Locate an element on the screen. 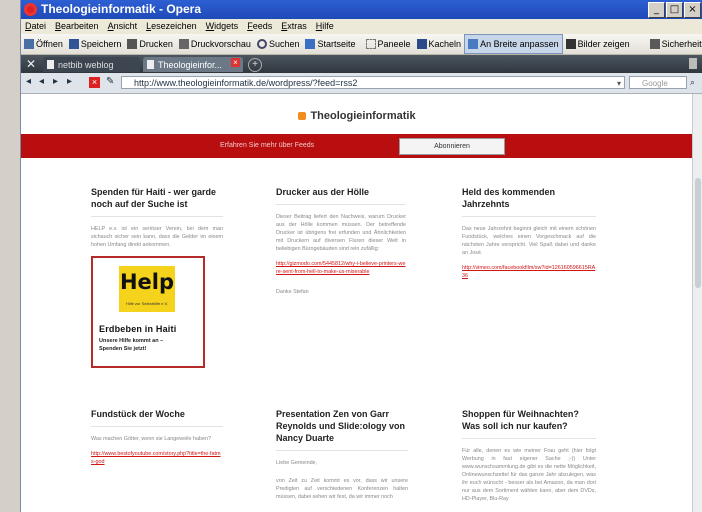 This screenshot has width=702, height=512. maximize-button: □ is located at coordinates (674, 10).